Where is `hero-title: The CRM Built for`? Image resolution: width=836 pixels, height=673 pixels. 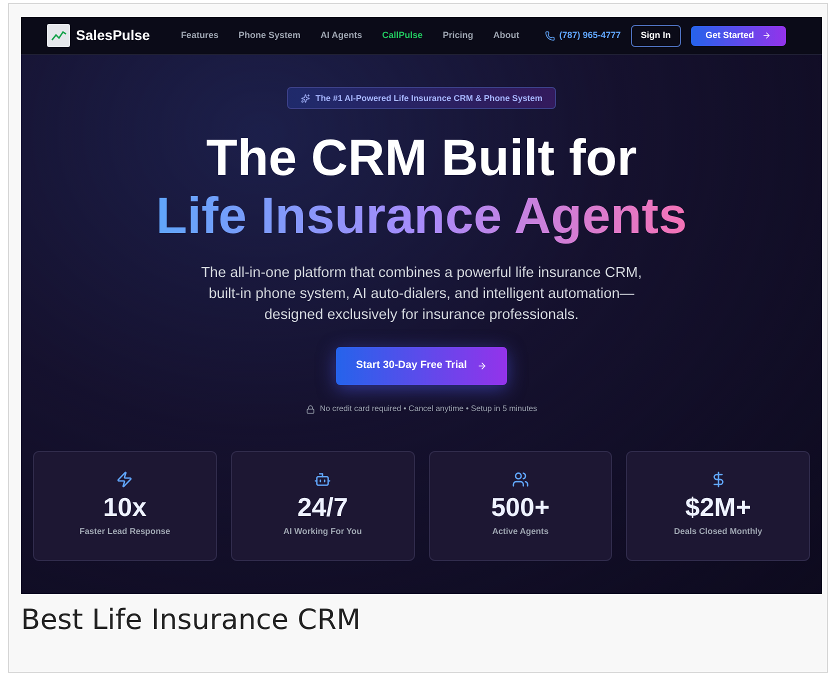
hero-title: The CRM Built for is located at coordinates (421, 158).